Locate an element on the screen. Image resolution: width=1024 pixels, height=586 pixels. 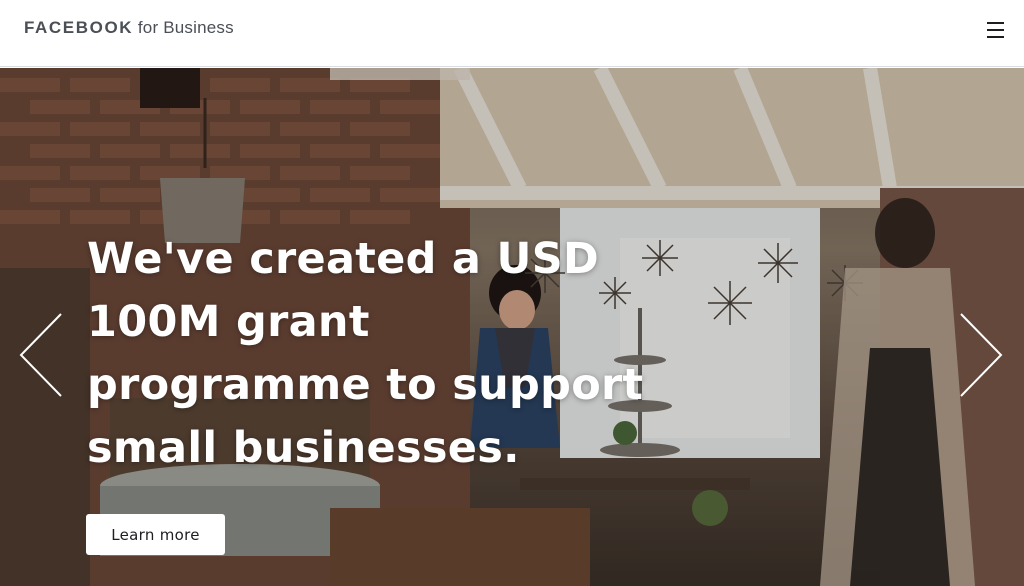
learn-more-button: Learn more is located at coordinates (155, 534).